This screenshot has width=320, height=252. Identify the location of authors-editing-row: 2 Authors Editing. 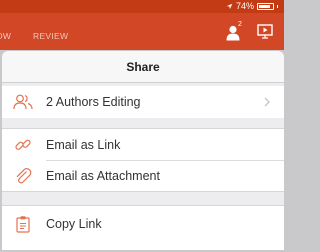
(143, 102).